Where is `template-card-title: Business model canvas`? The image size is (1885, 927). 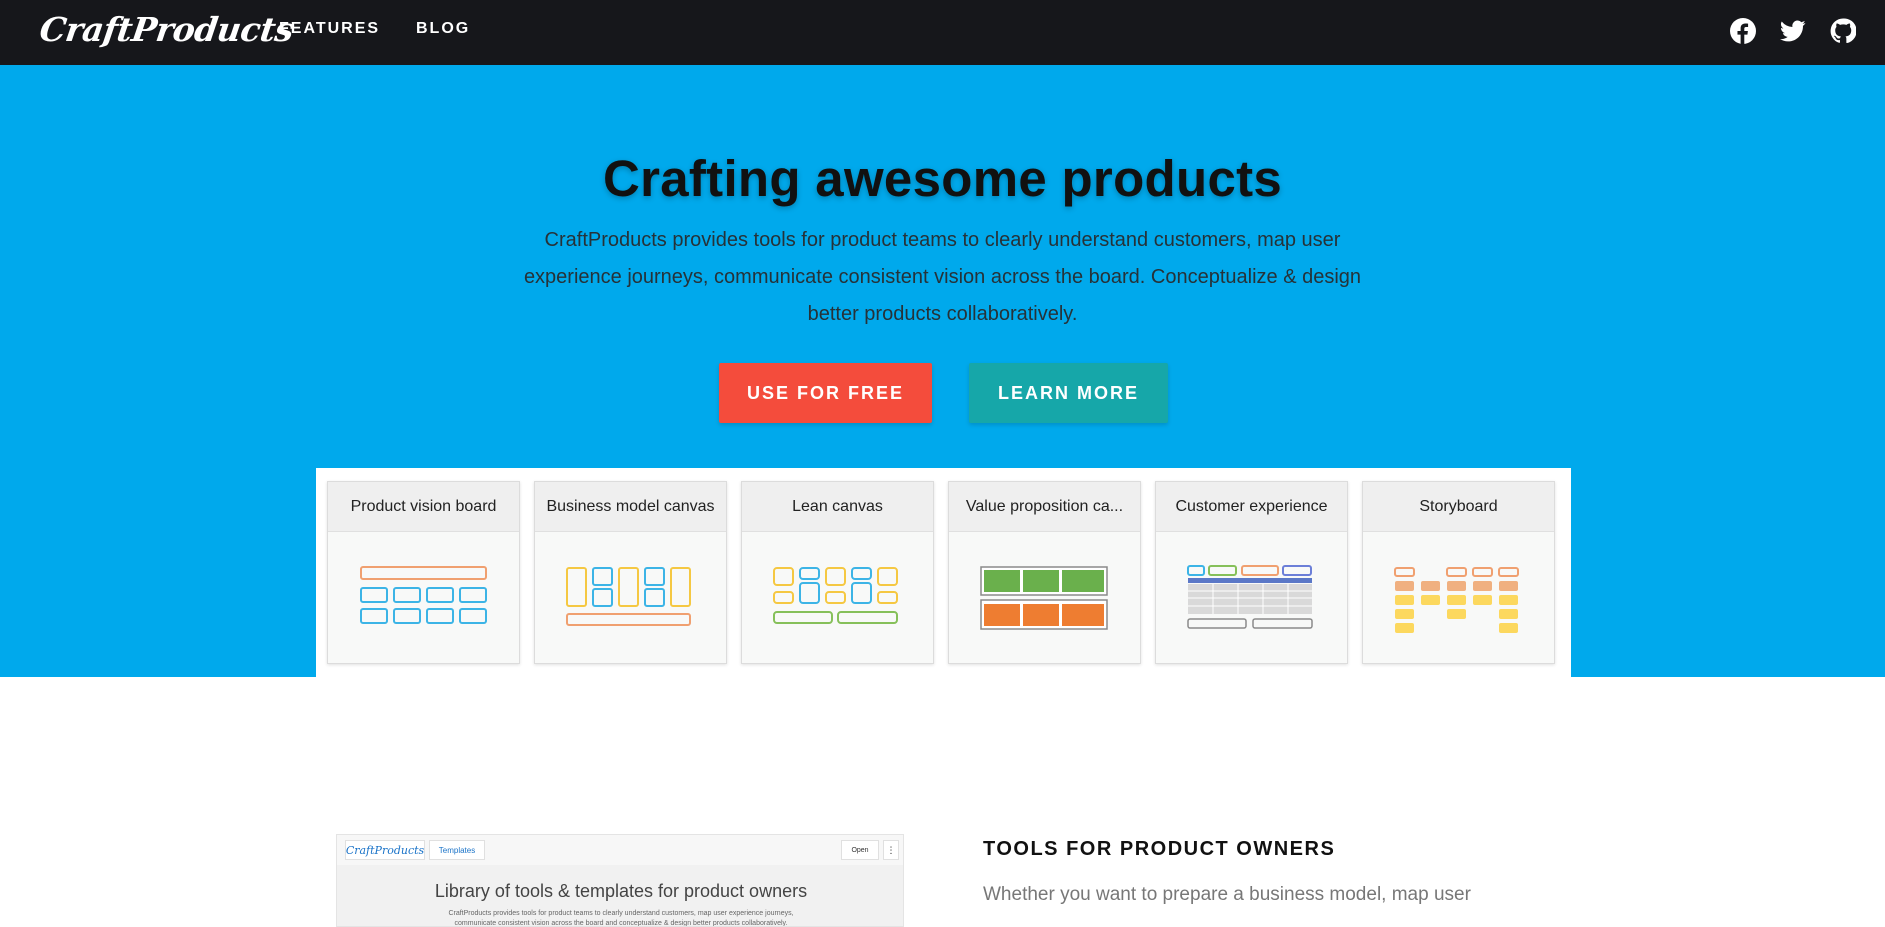 template-card-title: Business model canvas is located at coordinates (630, 507).